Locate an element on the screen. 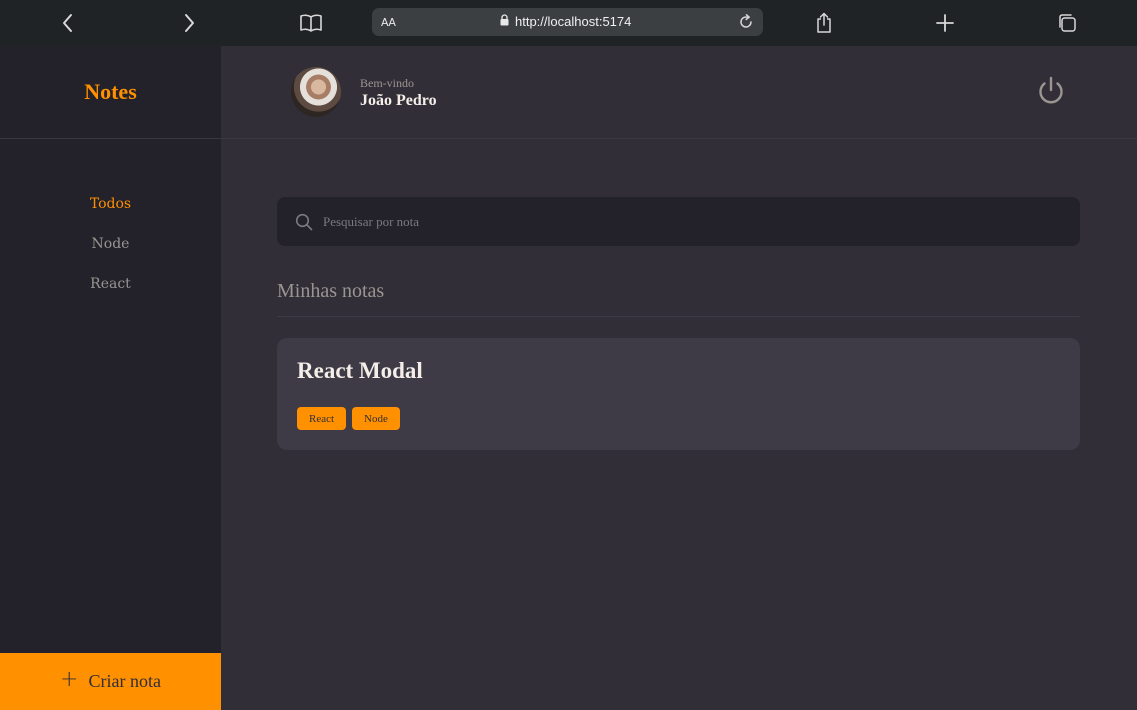 The height and width of the screenshot is (710, 1137). user-profile: Bem-vindo João Pedro is located at coordinates (398, 93).